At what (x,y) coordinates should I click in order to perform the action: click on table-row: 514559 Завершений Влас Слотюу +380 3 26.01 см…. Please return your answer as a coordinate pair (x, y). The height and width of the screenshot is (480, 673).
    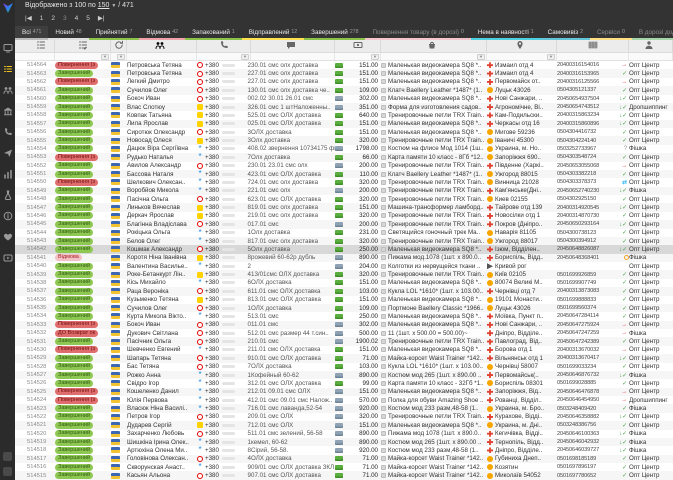
    Looking at the image, I should click on (344, 107).